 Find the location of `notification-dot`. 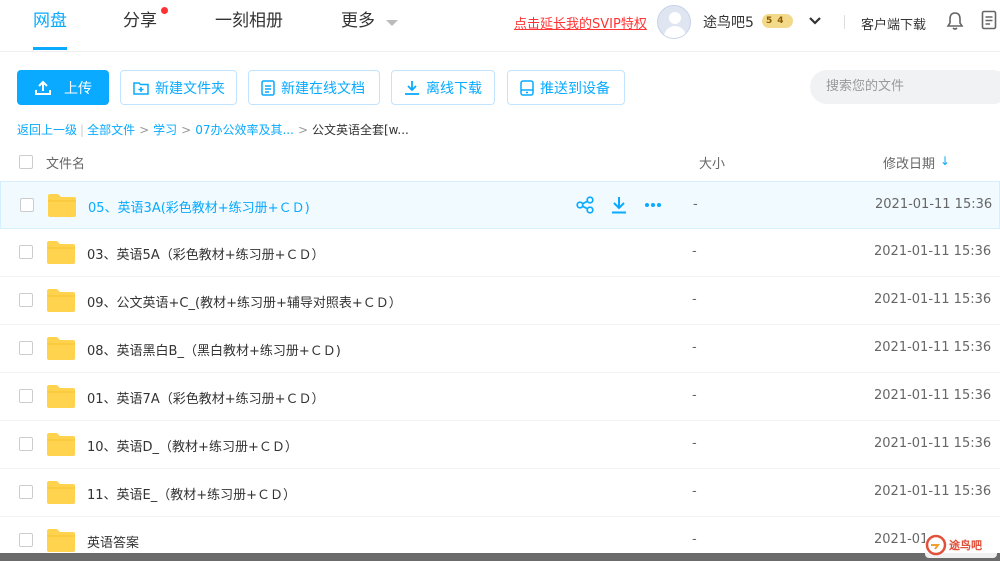

notification-dot is located at coordinates (164, 10).